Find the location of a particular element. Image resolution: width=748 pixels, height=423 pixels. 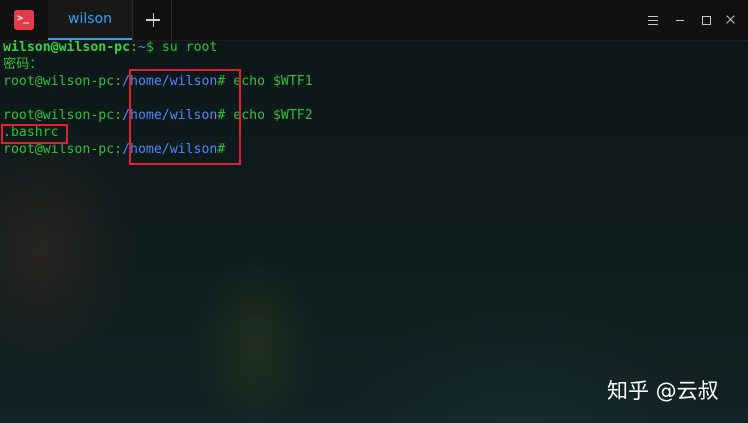

title-bar: >_ wilson is located at coordinates (374, 20).